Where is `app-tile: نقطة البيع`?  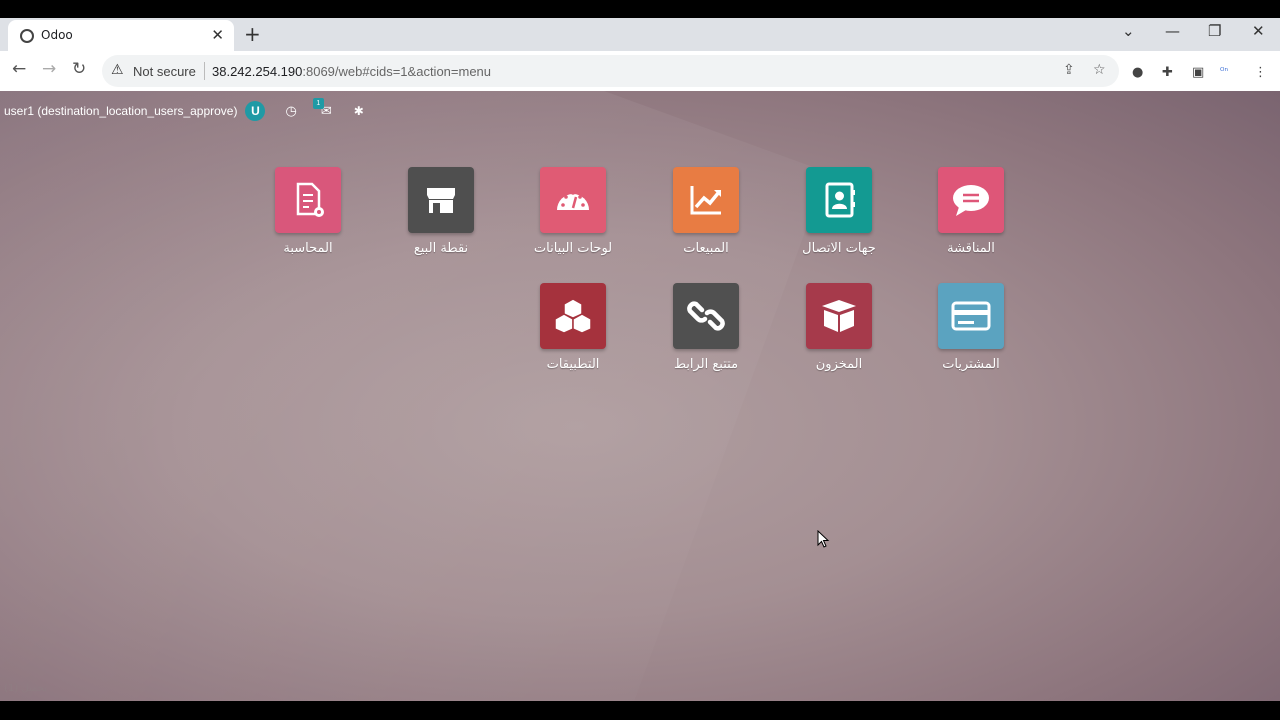 app-tile: نقطة البيع is located at coordinates (441, 211).